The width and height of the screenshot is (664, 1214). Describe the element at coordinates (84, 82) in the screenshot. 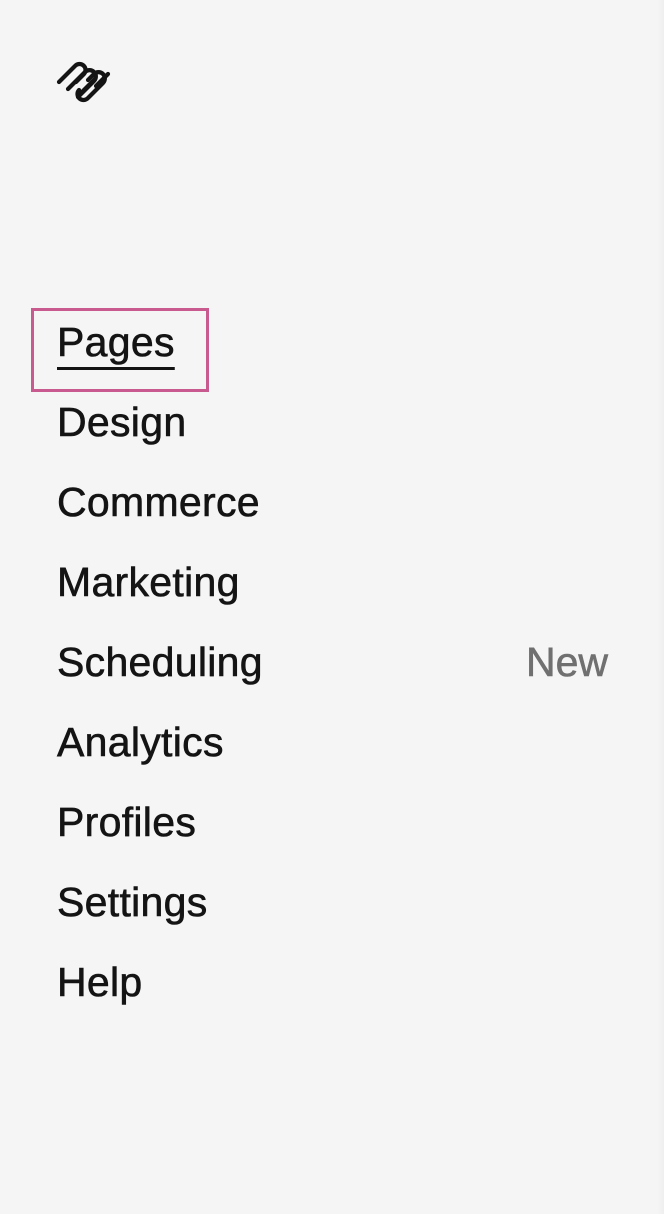

I see `squarespace-logo-icon` at that location.